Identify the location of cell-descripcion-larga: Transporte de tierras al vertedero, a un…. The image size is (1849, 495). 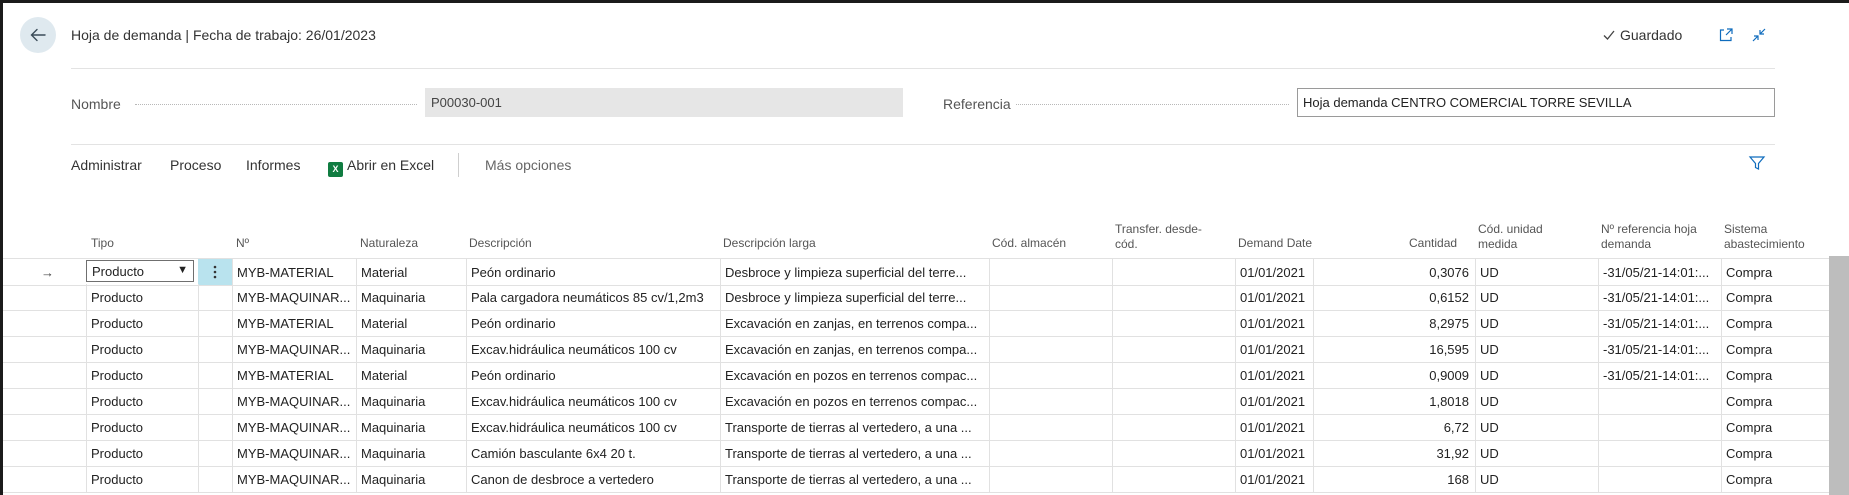
(854, 453).